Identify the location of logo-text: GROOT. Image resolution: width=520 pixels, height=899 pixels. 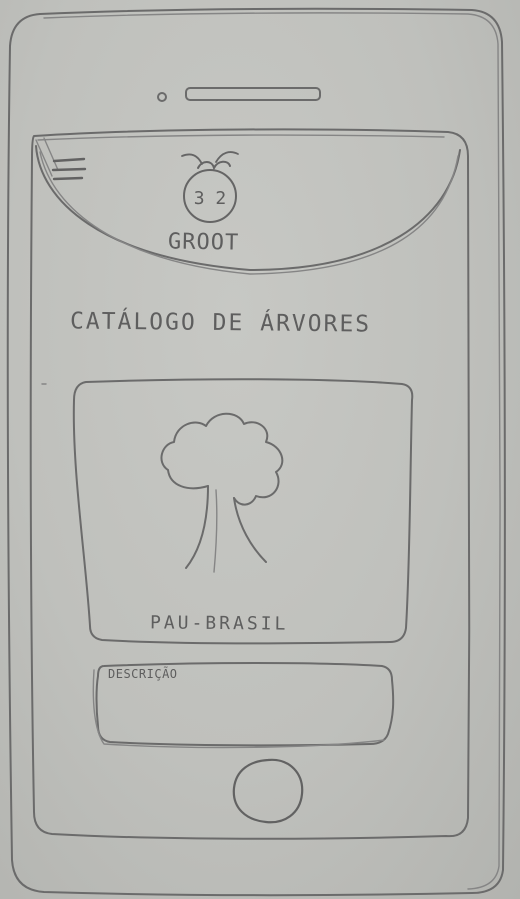
(203, 242).